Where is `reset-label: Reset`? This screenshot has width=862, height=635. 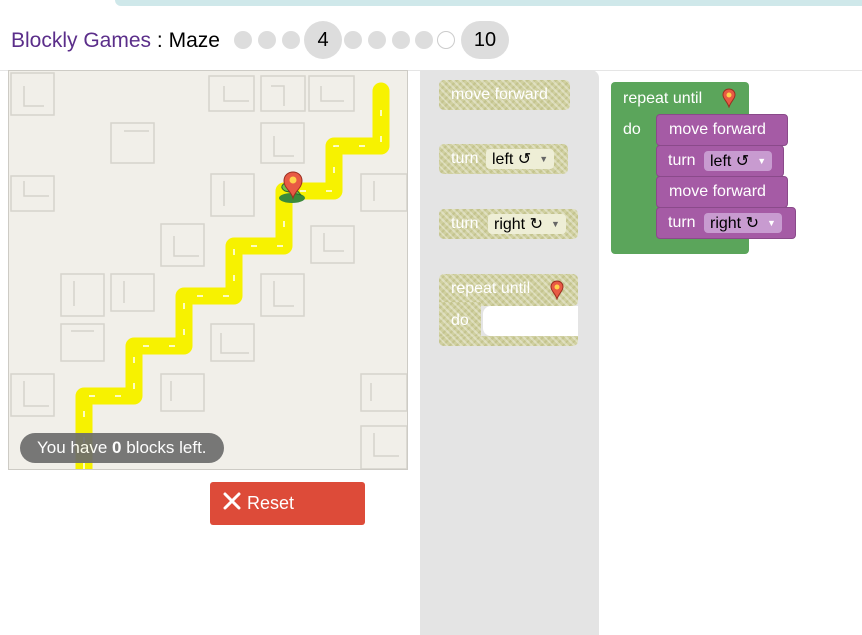 reset-label: Reset is located at coordinates (271, 503).